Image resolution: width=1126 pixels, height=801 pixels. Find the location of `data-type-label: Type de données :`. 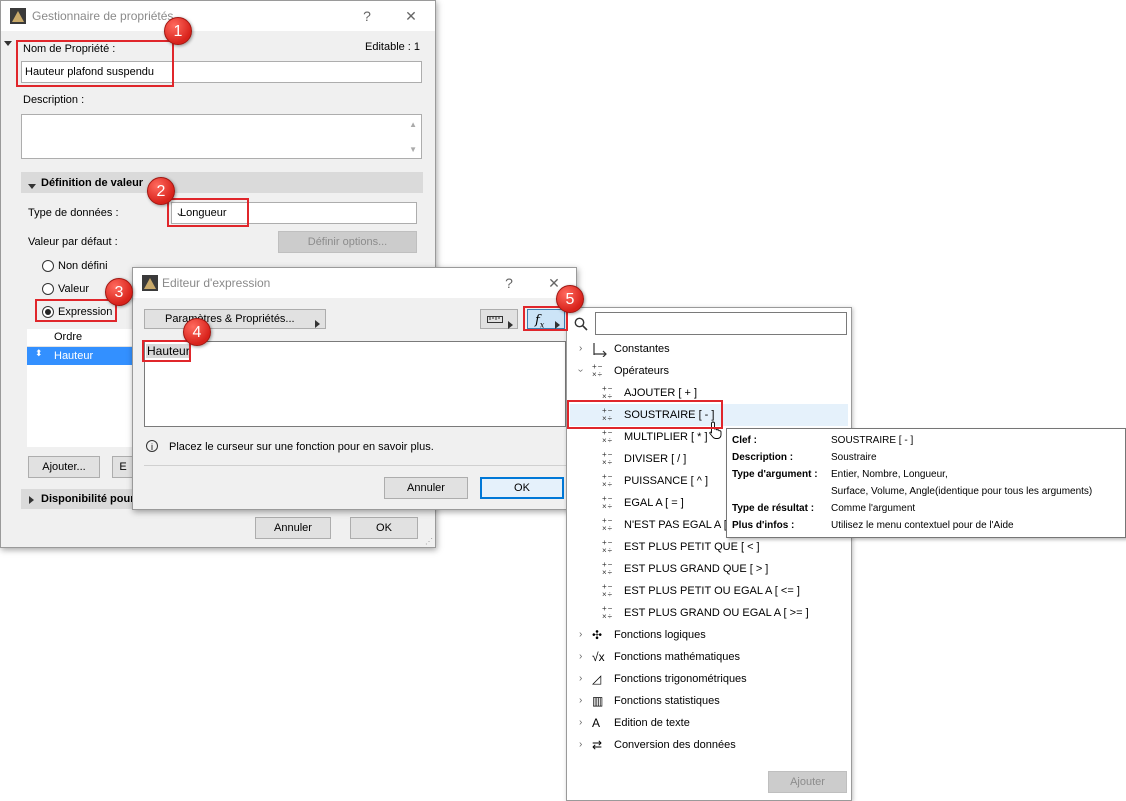

data-type-label: Type de données : is located at coordinates (73, 213).